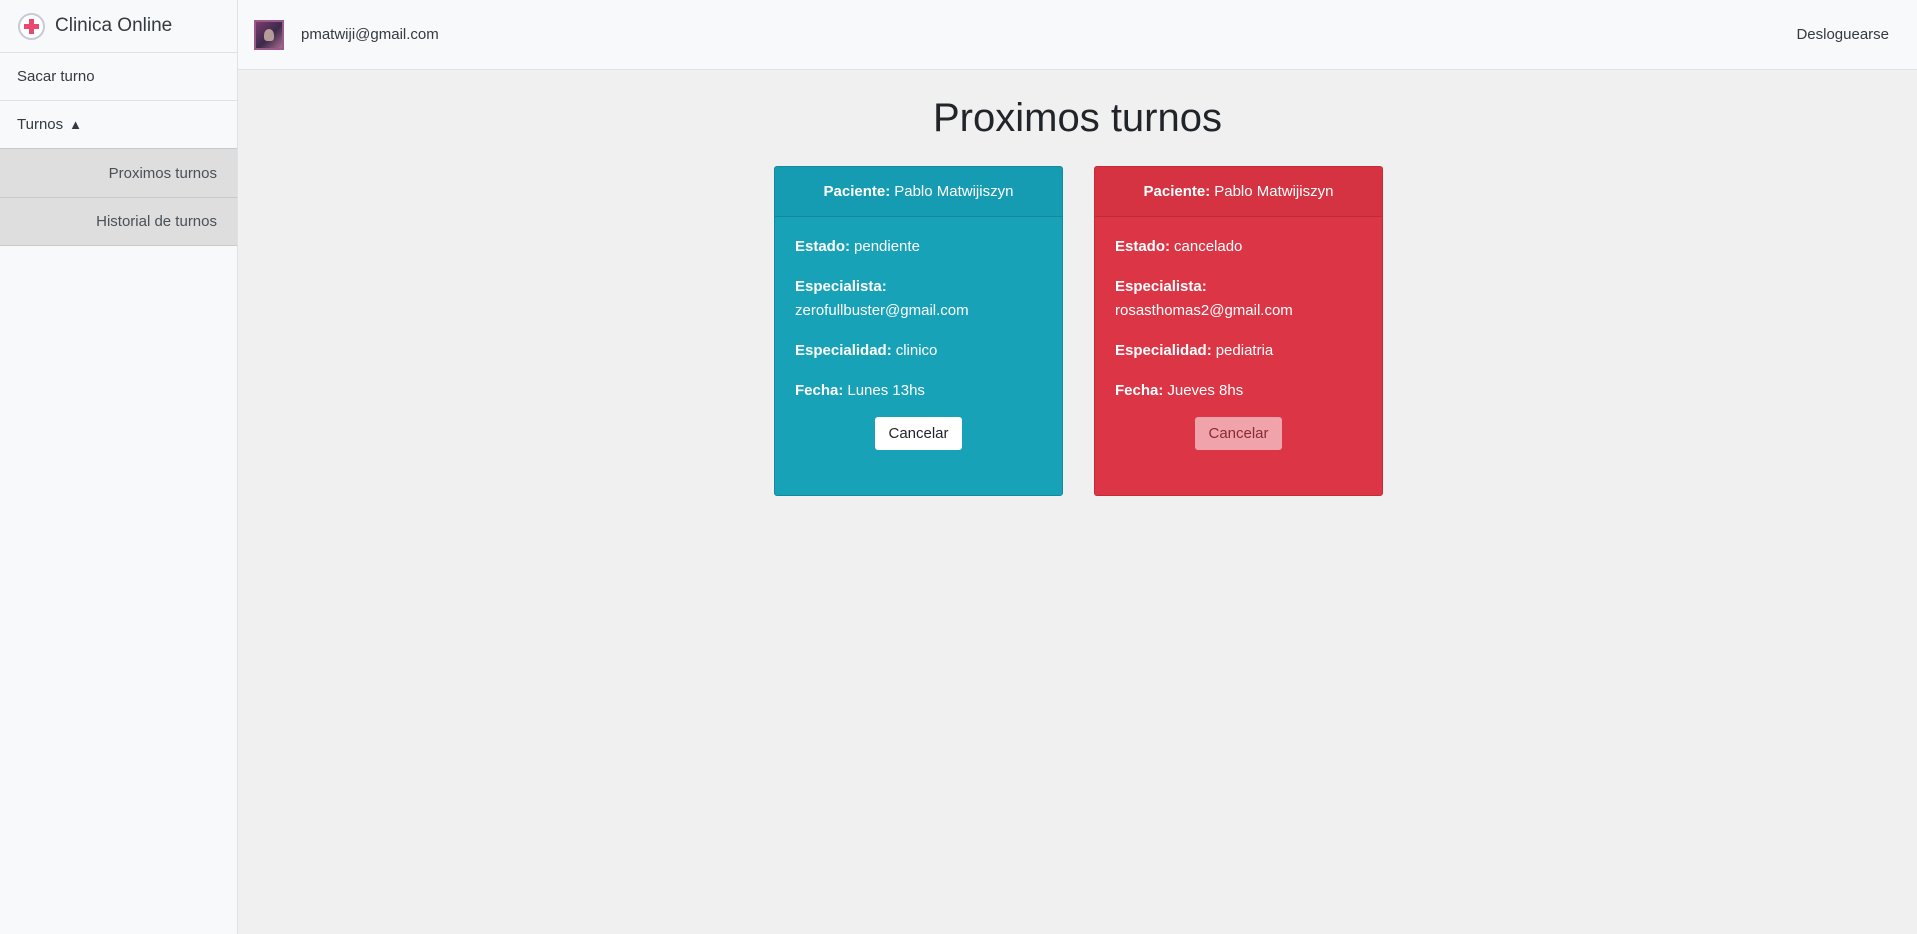 The width and height of the screenshot is (1917, 934). What do you see at coordinates (31, 26) in the screenshot?
I see `medical-cross-icon` at bounding box center [31, 26].